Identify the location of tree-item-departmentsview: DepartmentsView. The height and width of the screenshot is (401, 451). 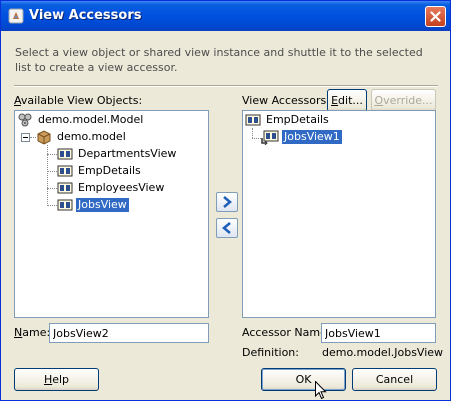
(117, 154).